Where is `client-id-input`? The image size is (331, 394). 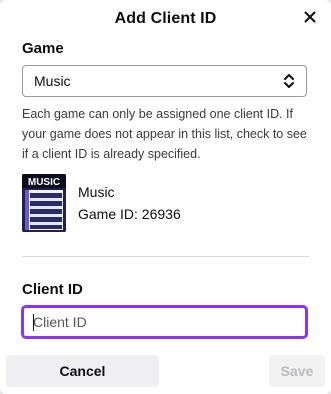 client-id-input is located at coordinates (164, 322).